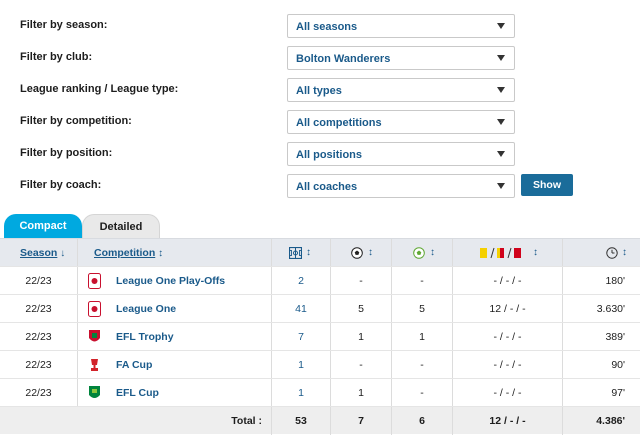 The image size is (640, 443). What do you see at coordinates (339, 123) in the screenshot?
I see `competition-select-value: All competitions` at bounding box center [339, 123].